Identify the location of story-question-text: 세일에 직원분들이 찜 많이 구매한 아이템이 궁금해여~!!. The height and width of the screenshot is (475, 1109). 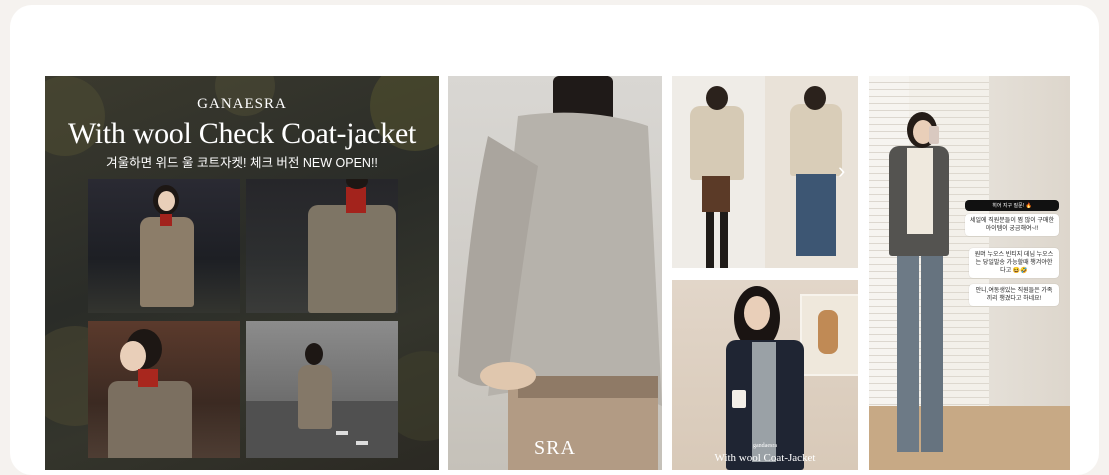
(1012, 225).